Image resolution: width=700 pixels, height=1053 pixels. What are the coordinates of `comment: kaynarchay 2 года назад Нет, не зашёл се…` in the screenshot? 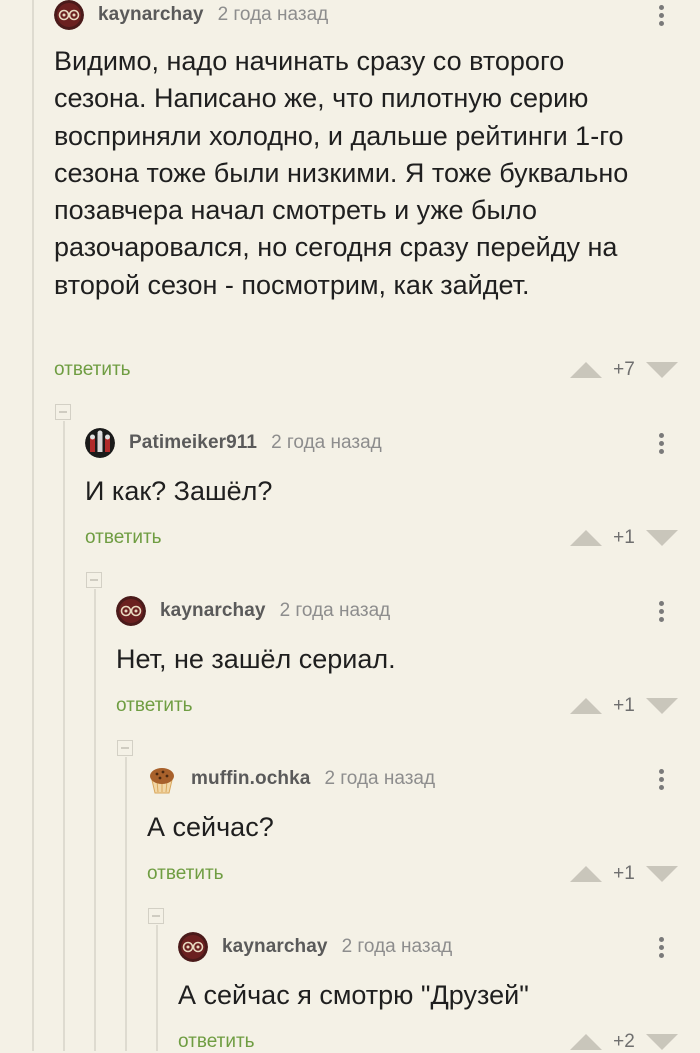 It's located at (408, 661).